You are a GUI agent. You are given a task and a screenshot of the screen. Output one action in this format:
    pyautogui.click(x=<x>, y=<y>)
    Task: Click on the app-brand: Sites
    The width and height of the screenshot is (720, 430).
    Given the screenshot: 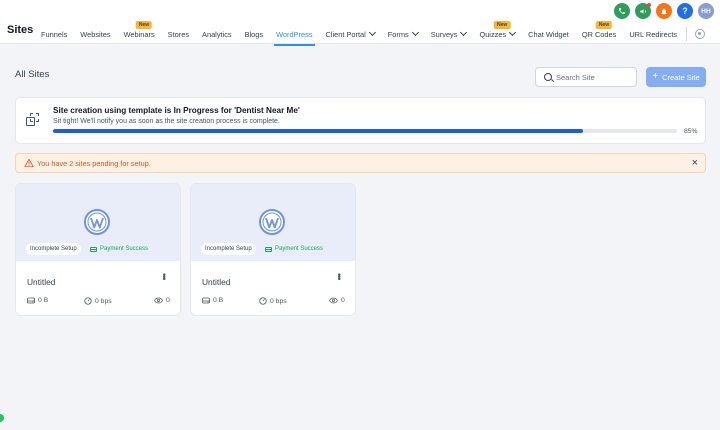 What is the action you would take?
    pyautogui.click(x=20, y=30)
    